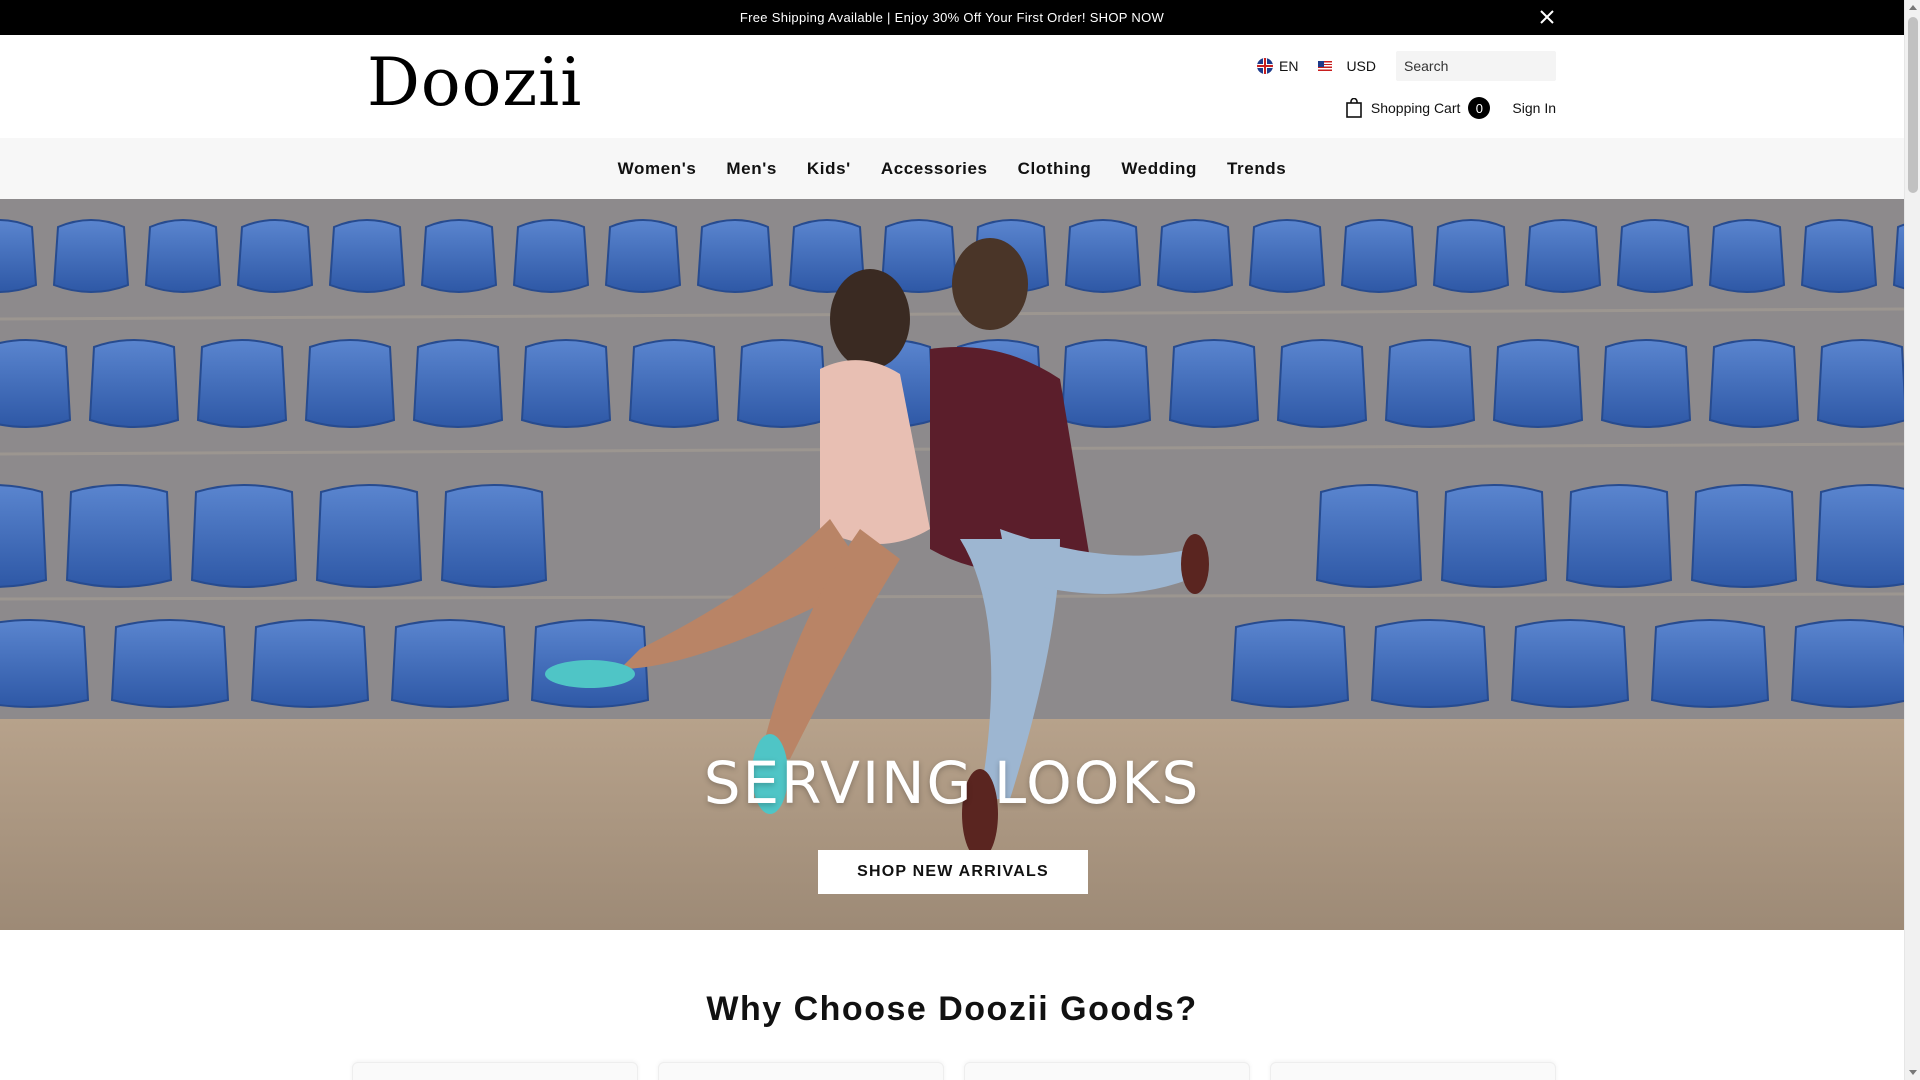 This screenshot has width=1920, height=1080. What do you see at coordinates (1325, 66) in the screenshot?
I see `us-flag-icon` at bounding box center [1325, 66].